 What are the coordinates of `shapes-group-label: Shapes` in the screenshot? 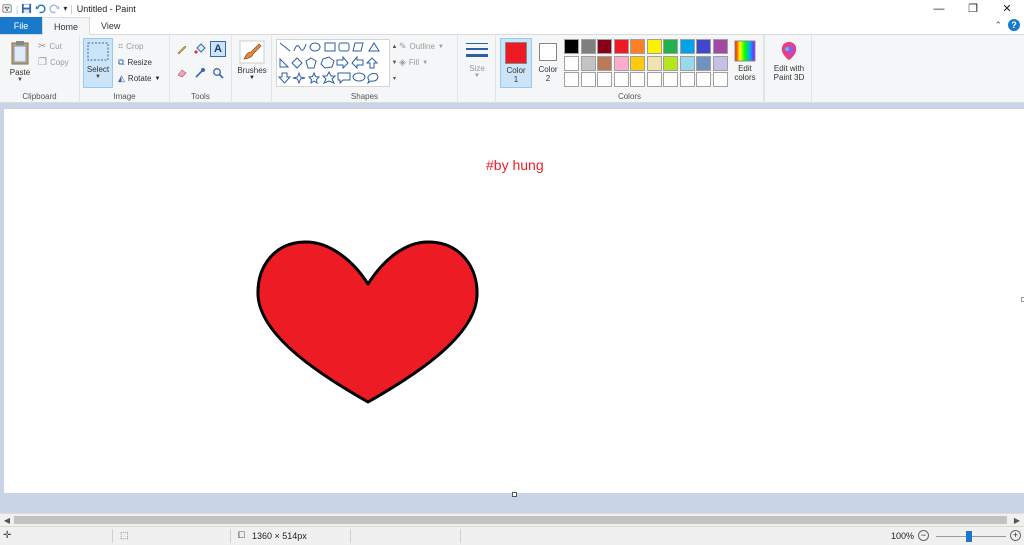 It's located at (364, 96).